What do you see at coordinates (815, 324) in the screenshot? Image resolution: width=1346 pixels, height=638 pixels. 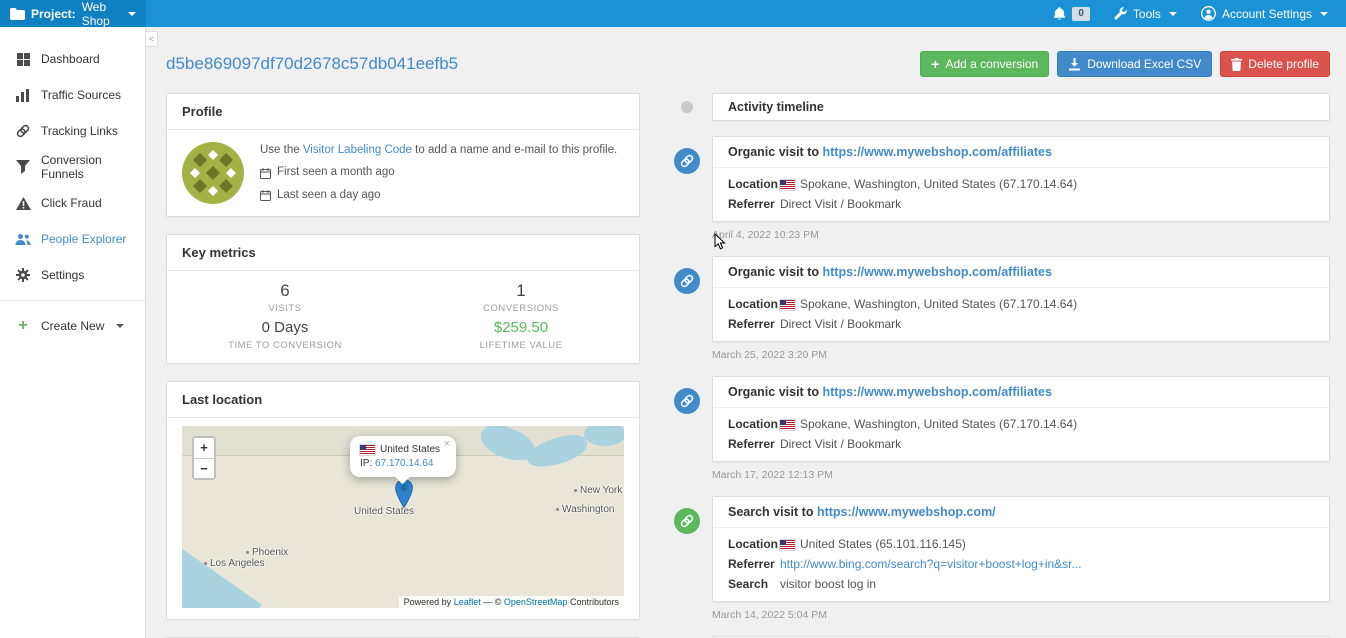 I see `referrer-row: Referrer Direct Visit / Bookmark` at bounding box center [815, 324].